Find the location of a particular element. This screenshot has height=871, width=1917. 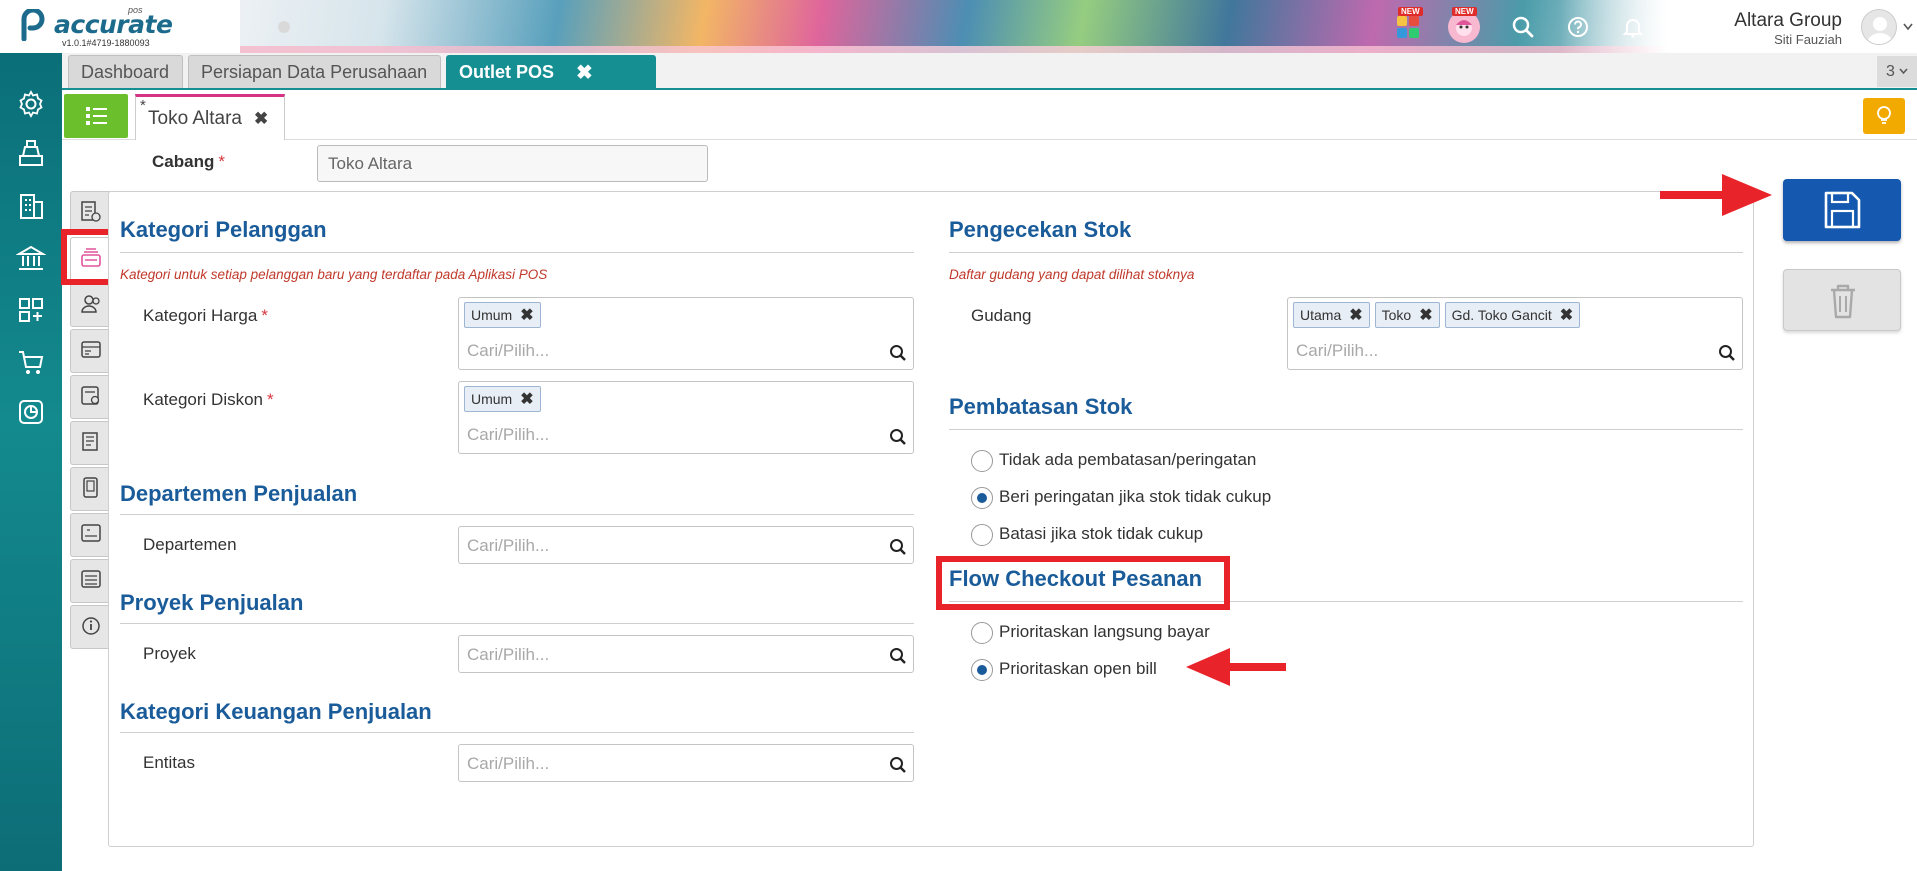

card-list-icon is located at coordinates (91, 349).